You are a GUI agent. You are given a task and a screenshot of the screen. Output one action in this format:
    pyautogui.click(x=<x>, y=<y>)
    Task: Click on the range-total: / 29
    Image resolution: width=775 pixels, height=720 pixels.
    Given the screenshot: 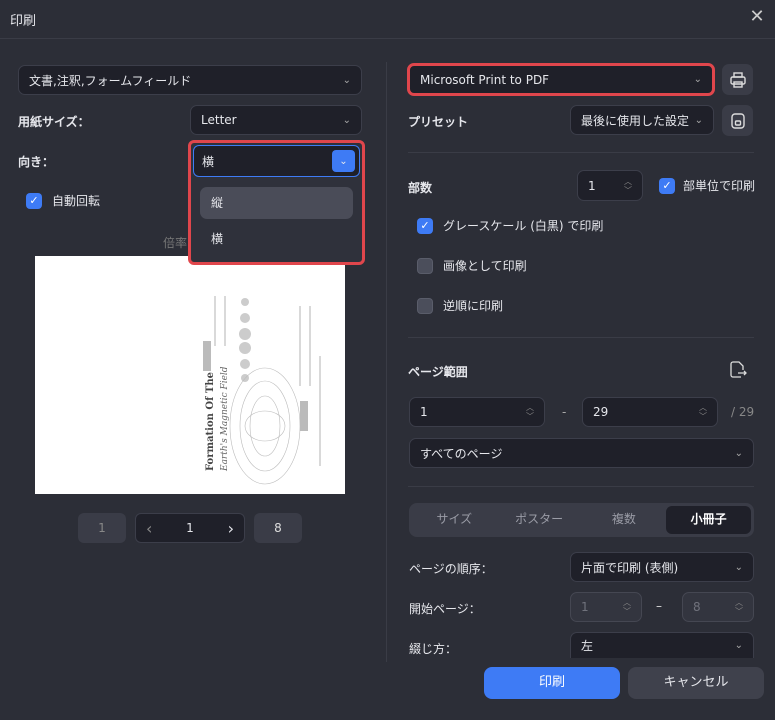 What is the action you would take?
    pyautogui.click(x=743, y=412)
    